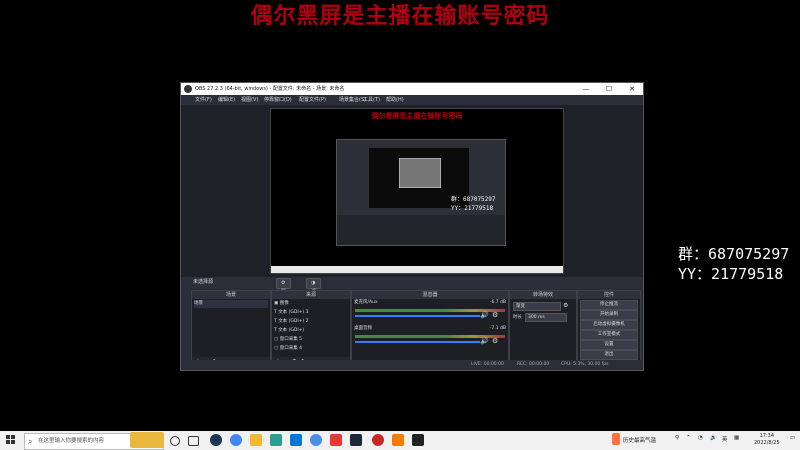  What do you see at coordinates (546, 317) in the screenshot?
I see `duration-input: 300 ms` at bounding box center [546, 317].